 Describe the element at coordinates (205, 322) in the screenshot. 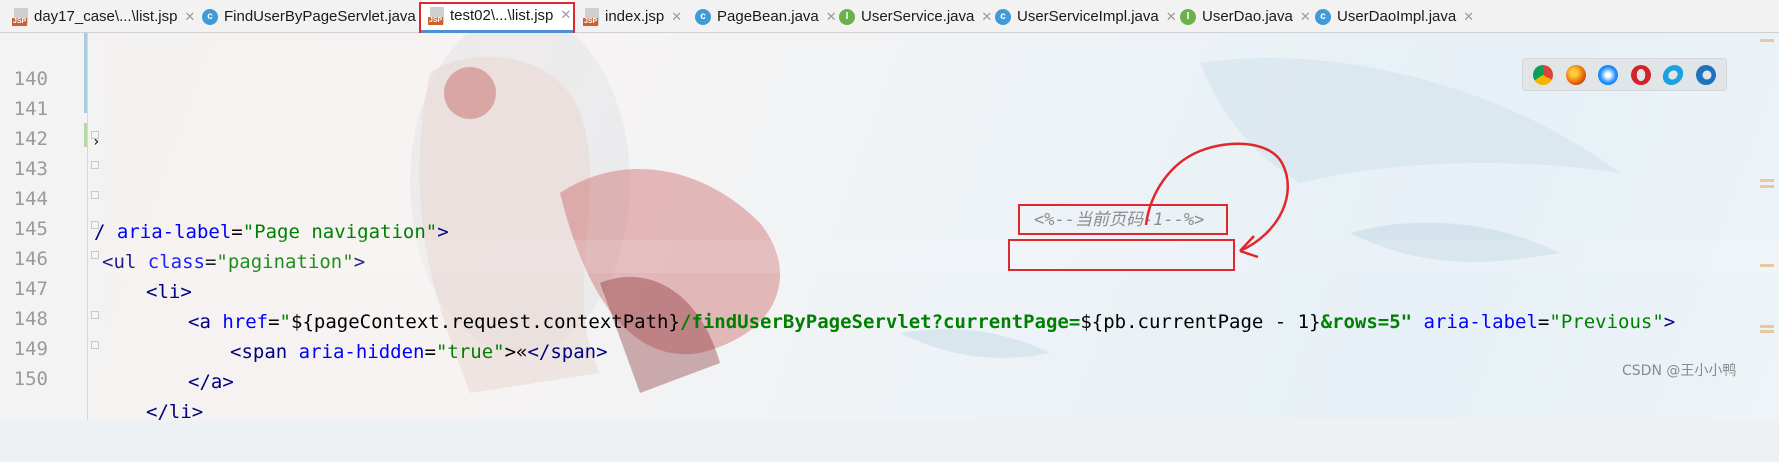

I see `tag-open: <a` at that location.